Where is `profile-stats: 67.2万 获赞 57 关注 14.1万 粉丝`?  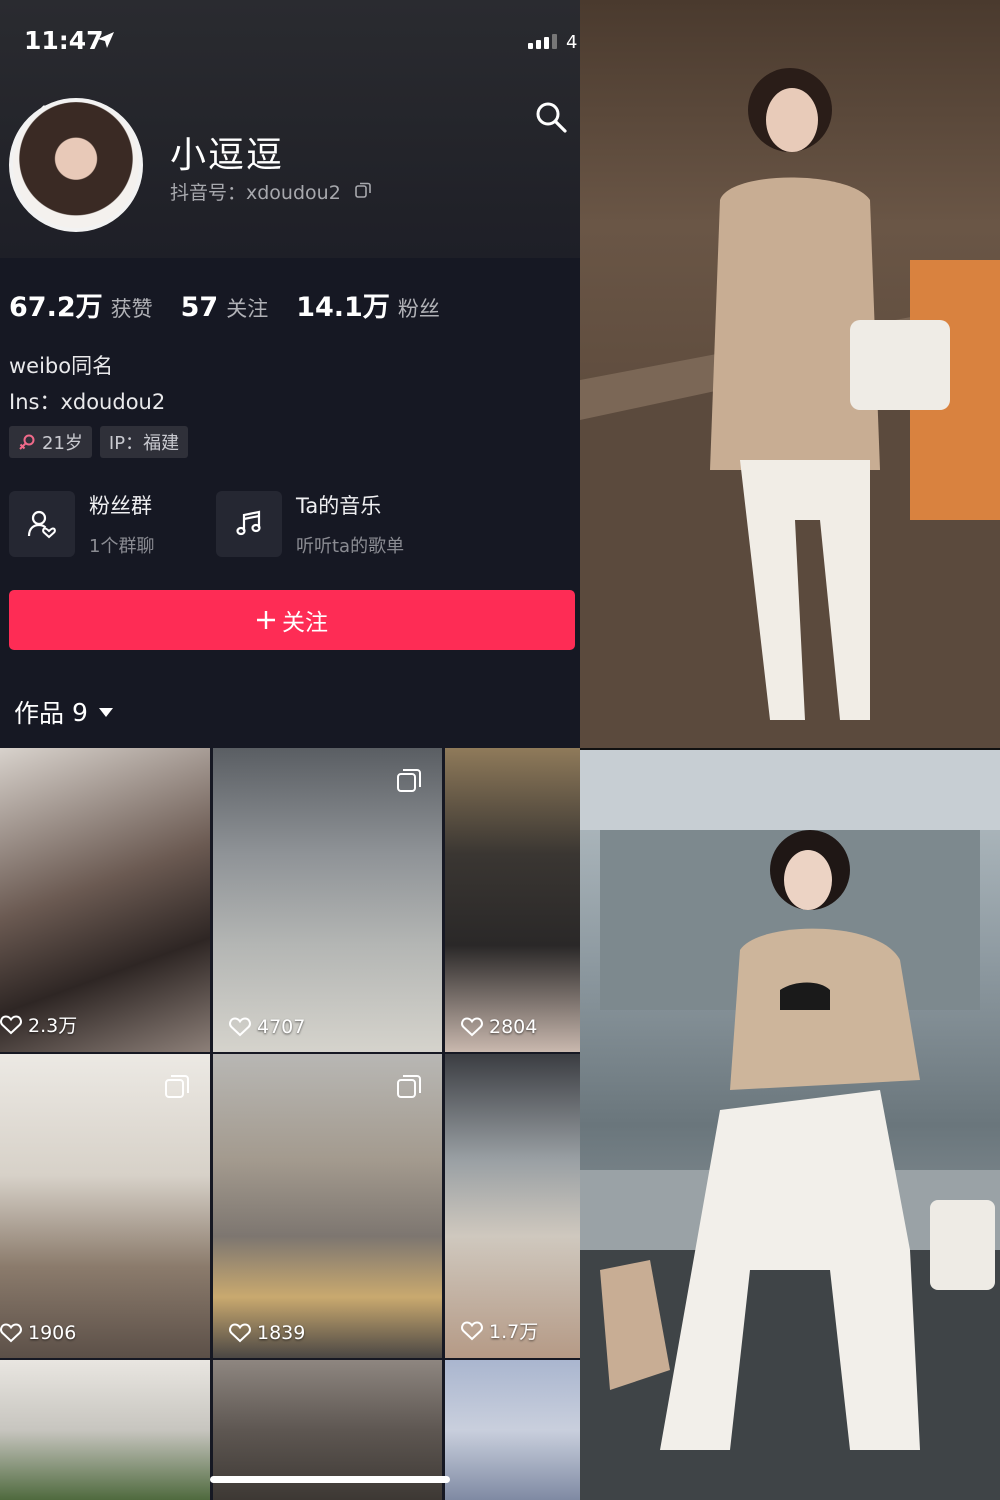 profile-stats: 67.2万 获赞 57 关注 14.1万 粉丝 is located at coordinates (238, 304).